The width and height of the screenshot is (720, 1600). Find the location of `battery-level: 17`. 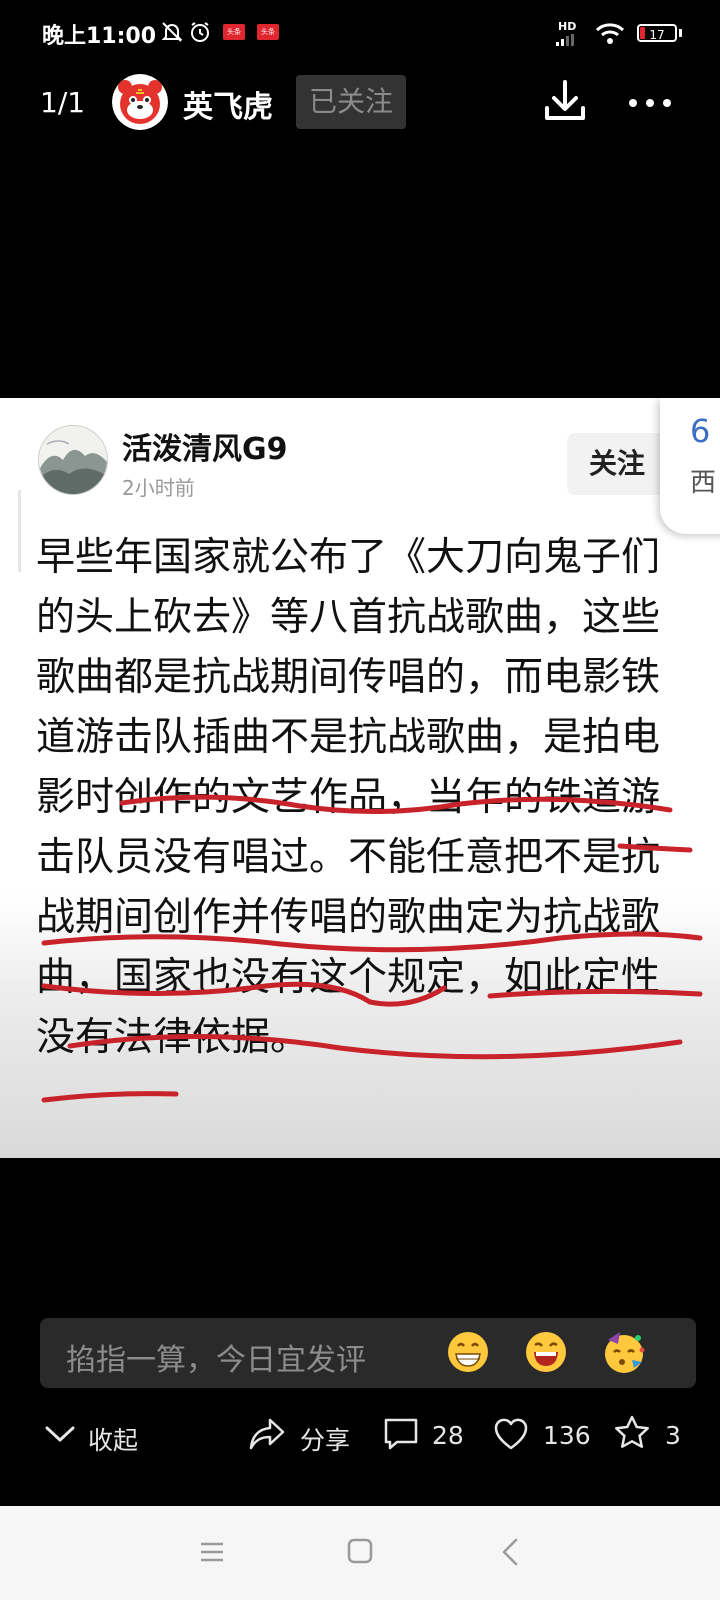

battery-level: 17 is located at coordinates (657, 35).